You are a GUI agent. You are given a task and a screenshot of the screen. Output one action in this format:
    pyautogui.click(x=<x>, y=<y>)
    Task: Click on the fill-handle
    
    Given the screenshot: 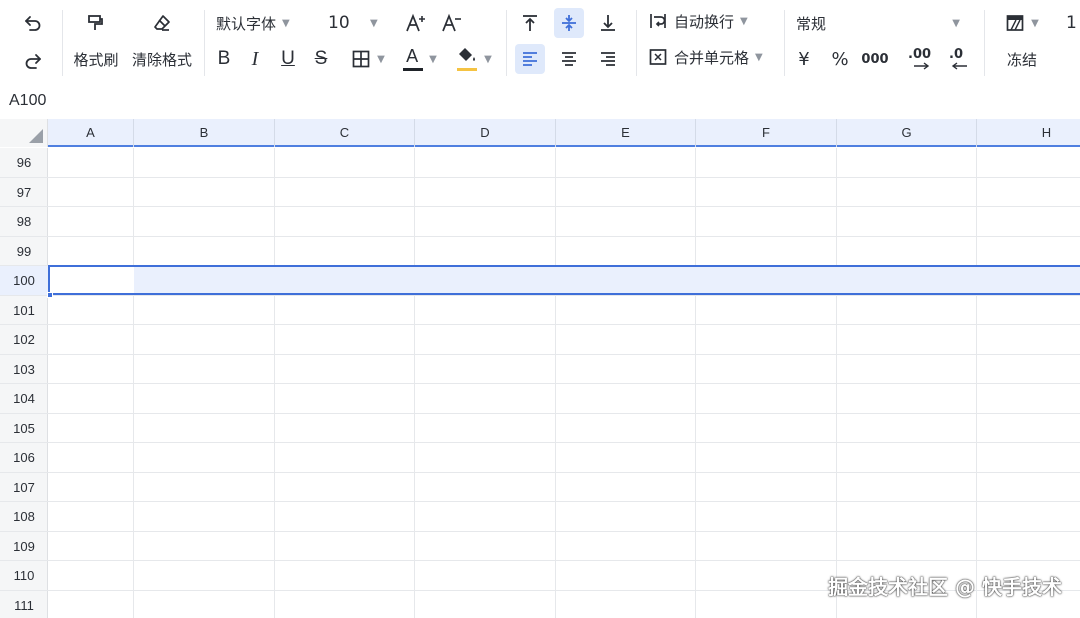 What is the action you would take?
    pyautogui.click(x=50, y=294)
    